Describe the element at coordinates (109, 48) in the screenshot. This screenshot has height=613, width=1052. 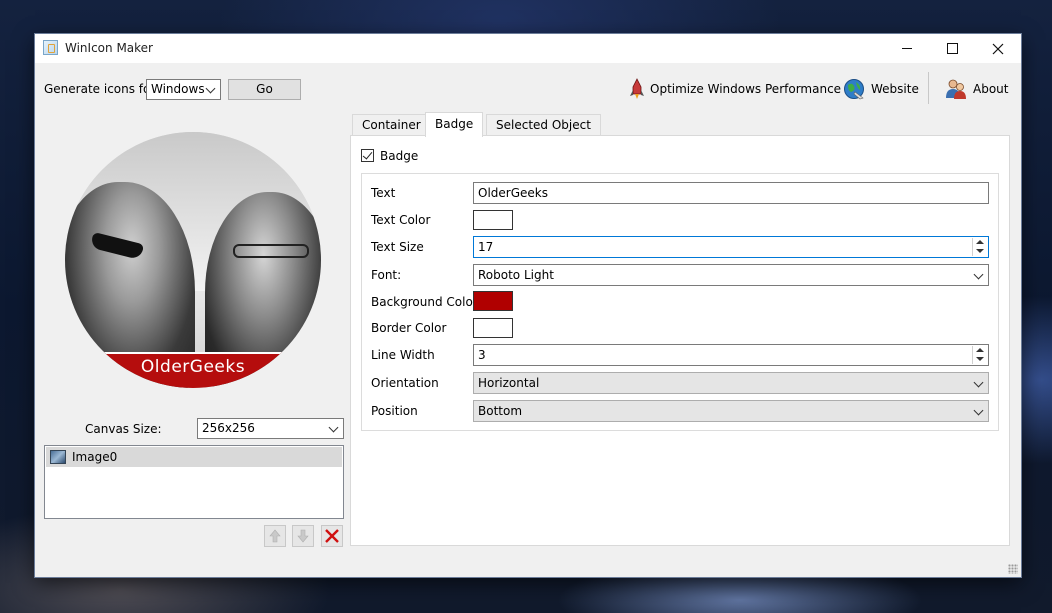
I see `window-title: WinIcon Maker` at that location.